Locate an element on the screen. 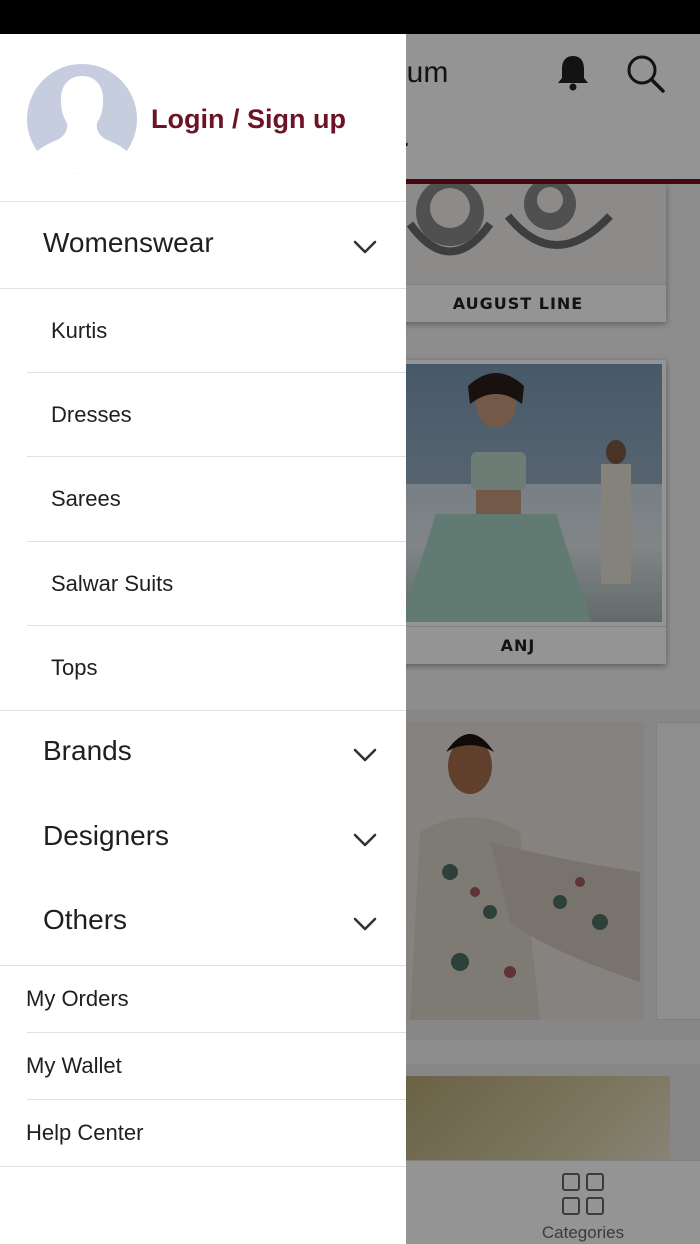 This screenshot has height=1244, width=700. subcategory-label: Kurtis is located at coordinates (79, 330).